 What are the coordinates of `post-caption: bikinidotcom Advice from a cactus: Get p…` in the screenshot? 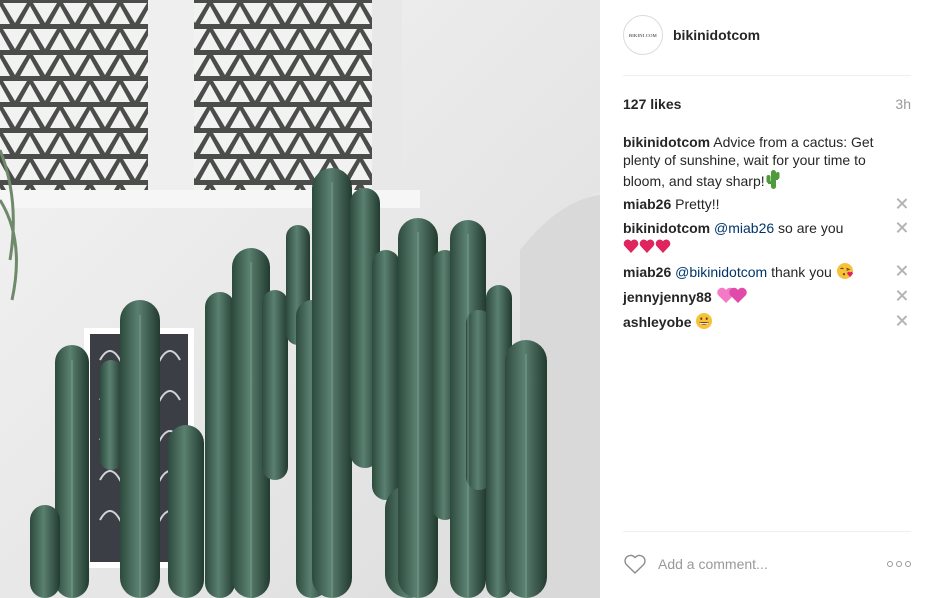 It's located at (758, 161).